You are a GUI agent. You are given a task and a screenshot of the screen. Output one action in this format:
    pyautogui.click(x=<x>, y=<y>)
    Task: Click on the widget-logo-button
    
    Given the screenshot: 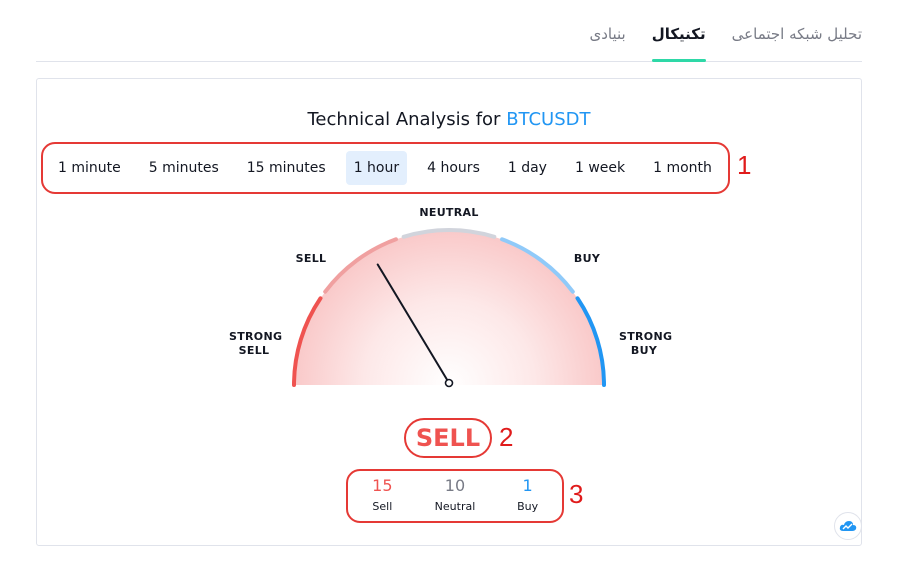 What is the action you would take?
    pyautogui.click(x=848, y=526)
    